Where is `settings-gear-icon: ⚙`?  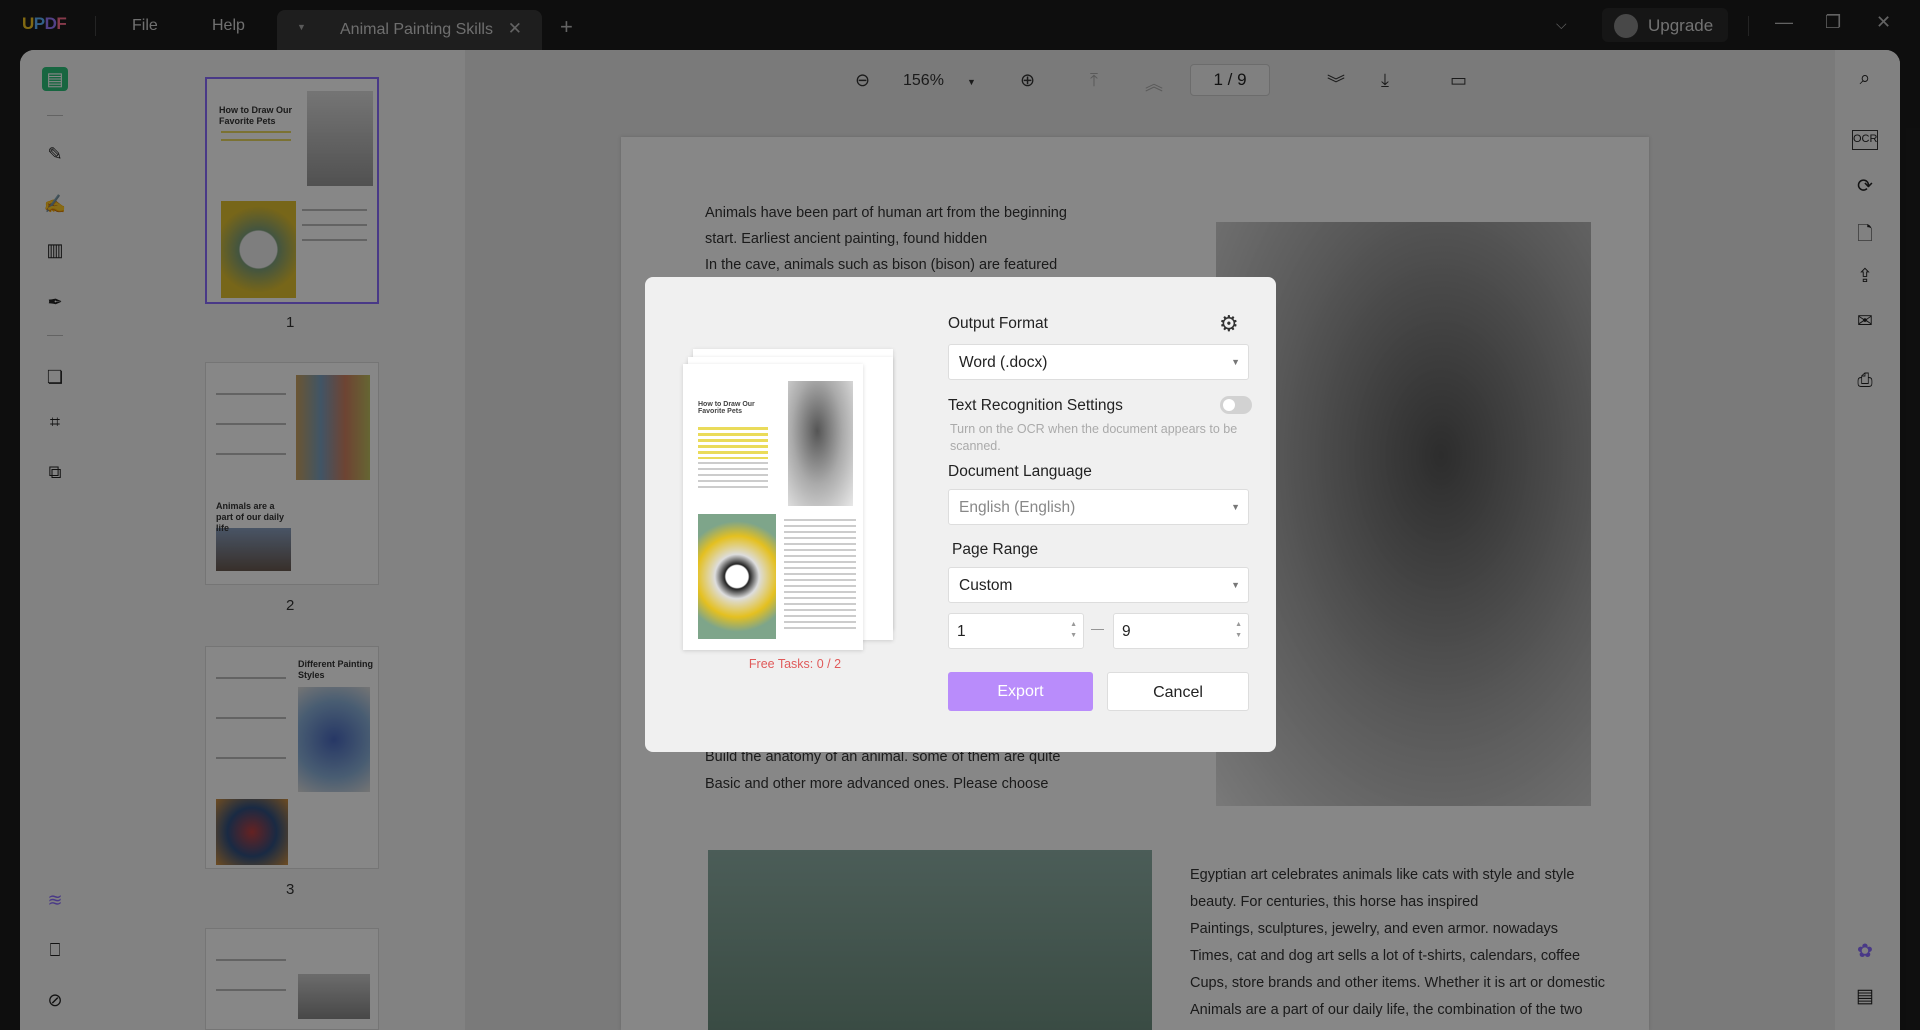
settings-gear-icon: ⚙ is located at coordinates (1229, 324).